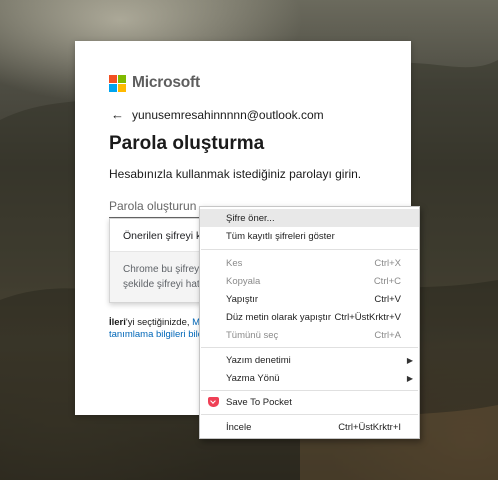  What do you see at coordinates (309, 263) in the screenshot?
I see `menu-item-cut: Kes Ctrl+X` at bounding box center [309, 263].